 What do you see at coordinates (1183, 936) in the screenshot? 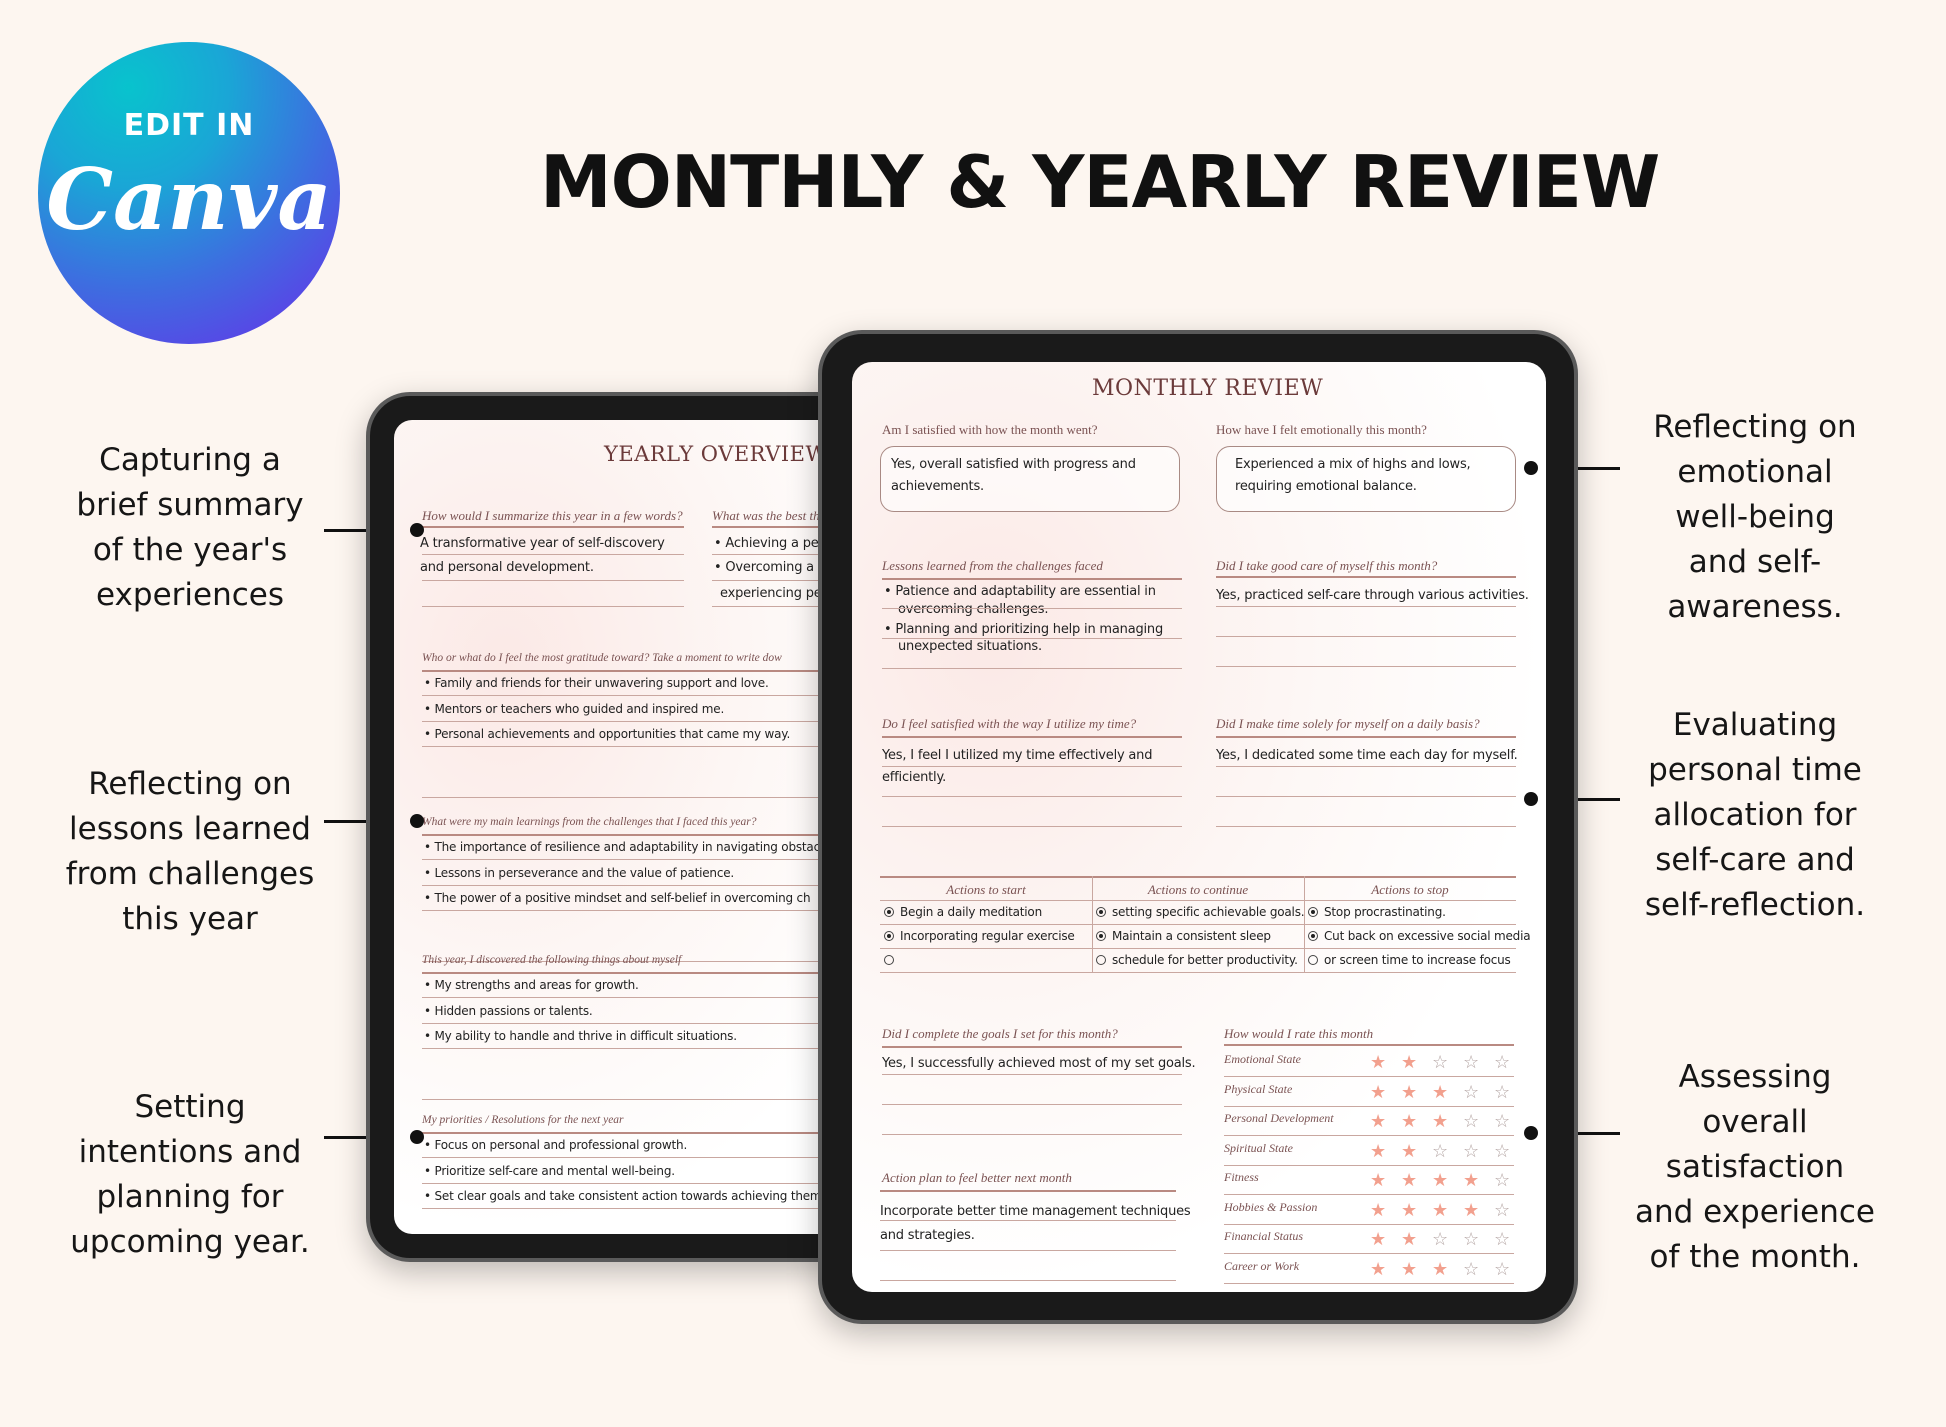
I see `action-item: Maintain a consistent sleep` at bounding box center [1183, 936].